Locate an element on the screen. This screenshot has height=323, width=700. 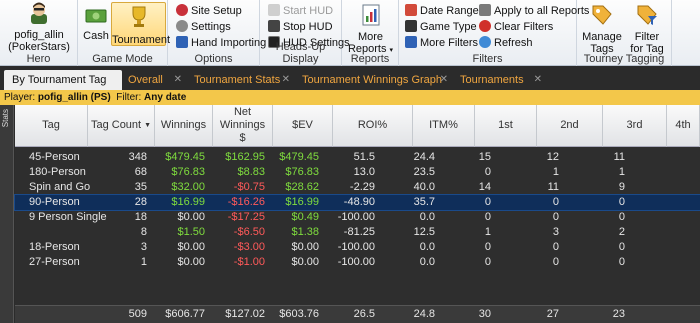
hero-selector: pofig_allin (PokerStars) is located at coordinates (39, 27).